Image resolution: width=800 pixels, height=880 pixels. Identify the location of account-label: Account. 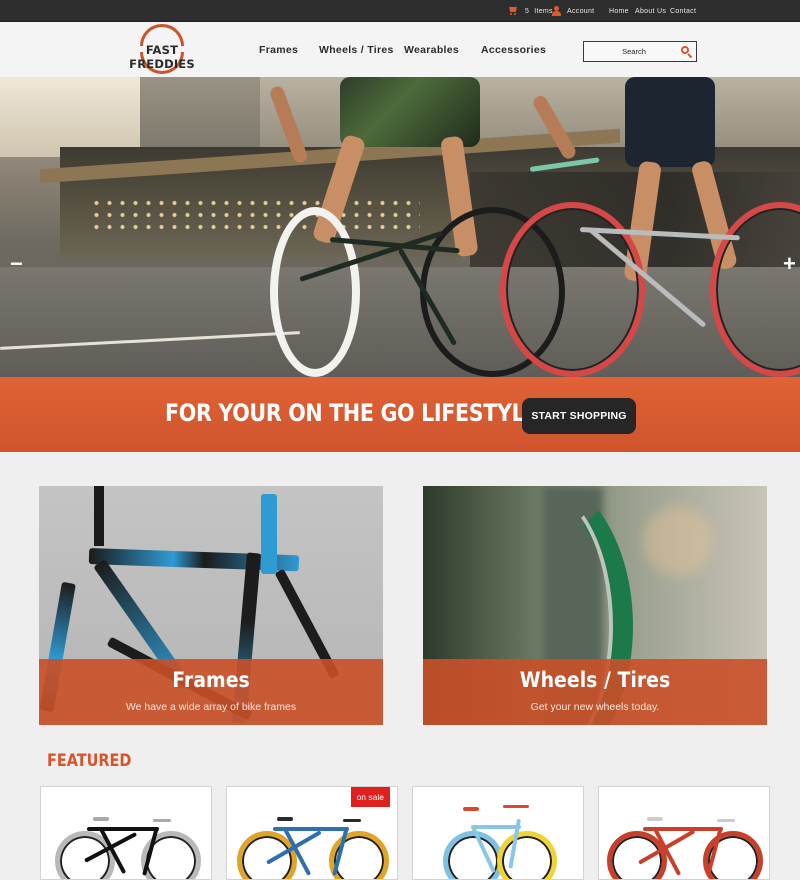
(581, 11).